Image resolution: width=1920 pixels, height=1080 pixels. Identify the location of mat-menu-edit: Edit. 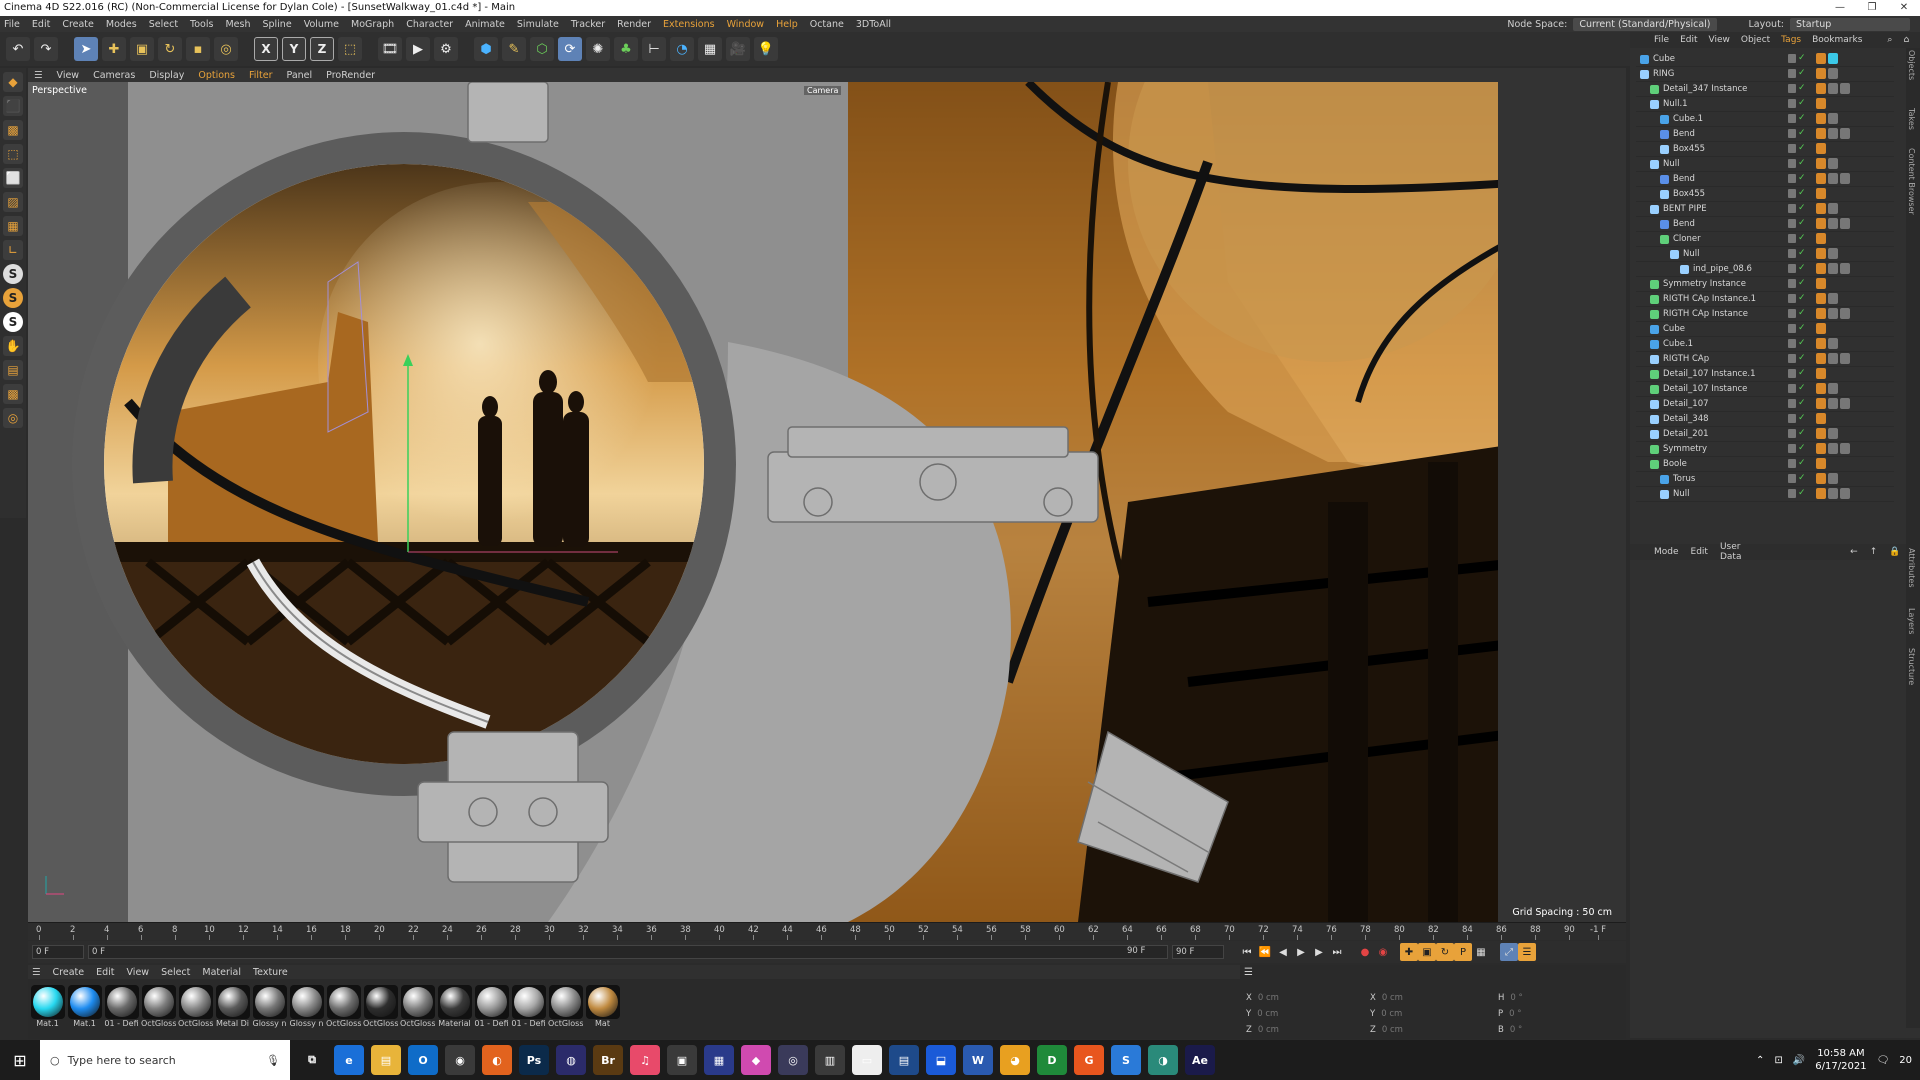
(105, 972).